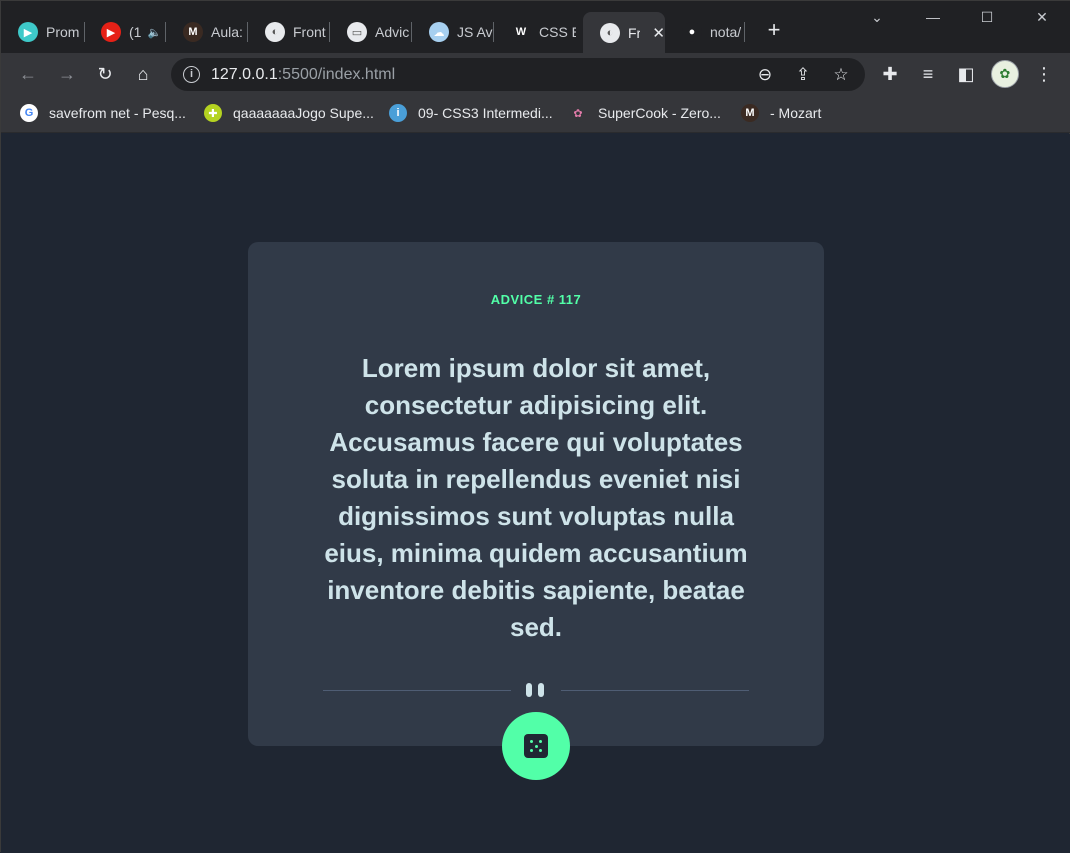 This screenshot has width=1070, height=853. I want to click on tab-title: CSS E, so click(557, 32).